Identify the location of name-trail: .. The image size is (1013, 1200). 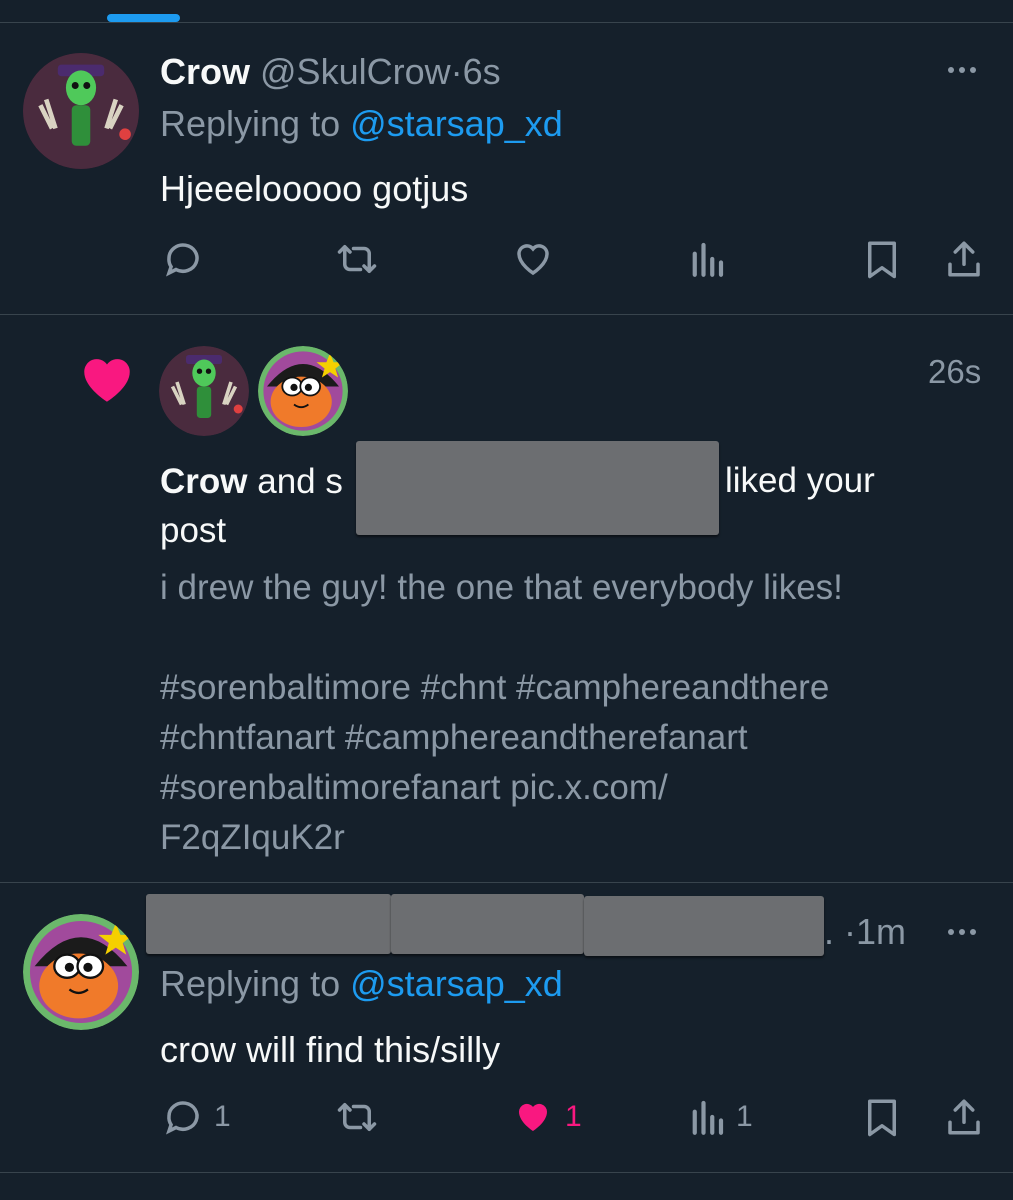
(829, 931).